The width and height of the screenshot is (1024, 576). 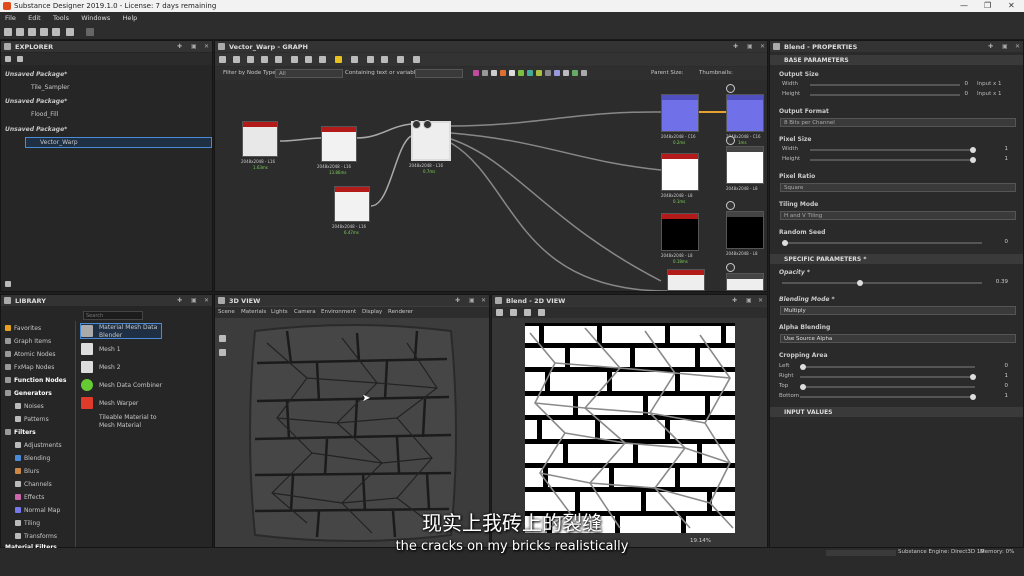 I want to click on pixel-height-slider, so click(x=893, y=160).